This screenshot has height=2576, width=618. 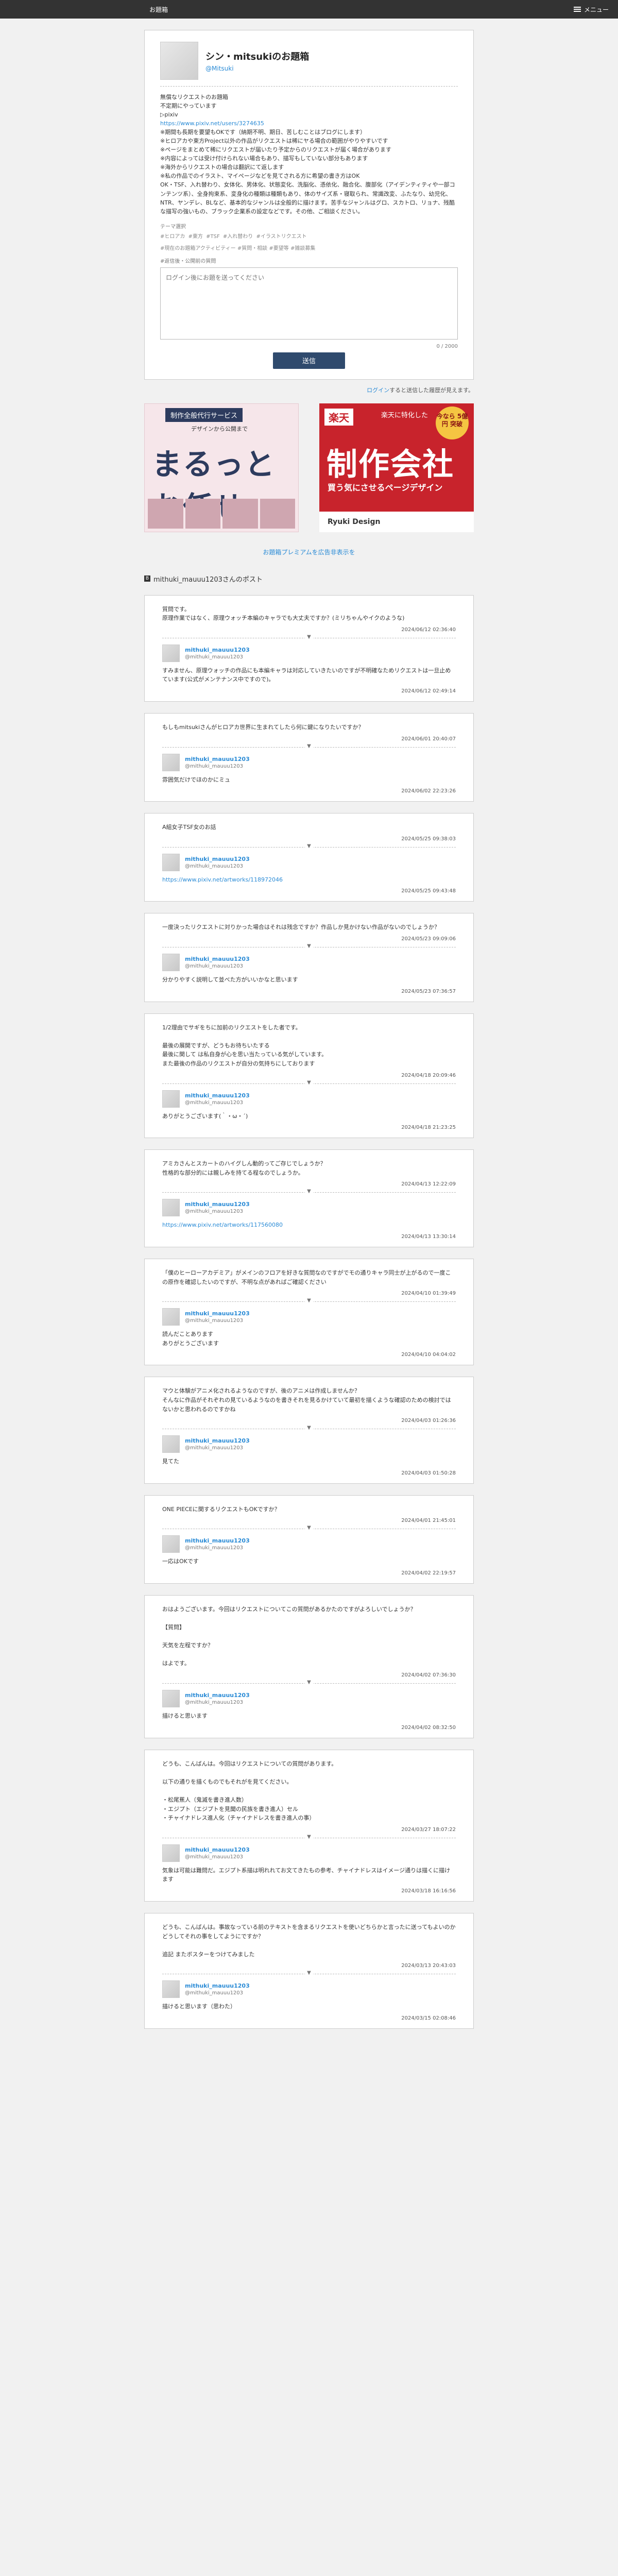 I want to click on menu-button: メニュー, so click(x=591, y=9).